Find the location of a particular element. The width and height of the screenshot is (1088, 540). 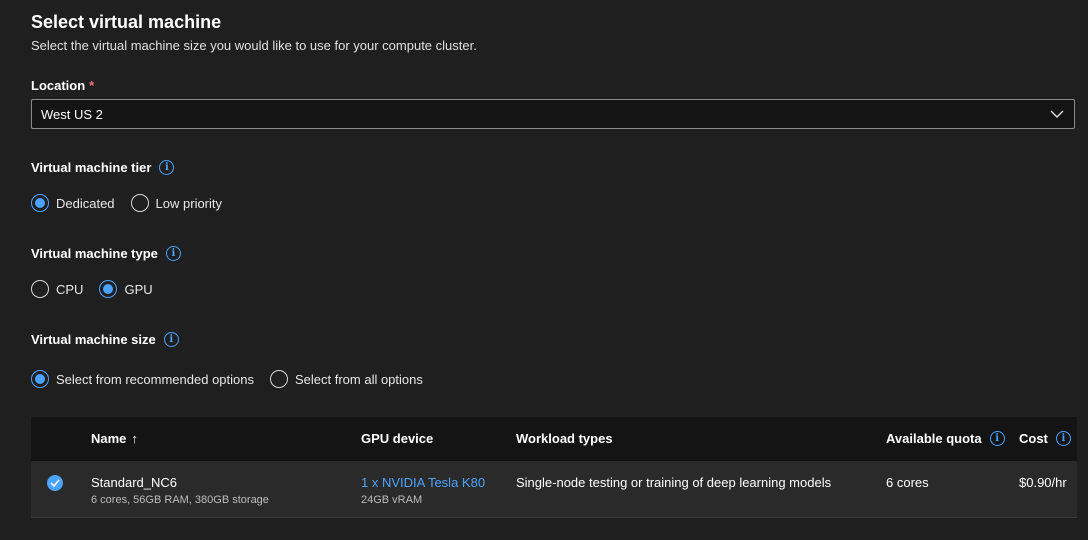

radio-label: Select from recommended options is located at coordinates (155, 379).